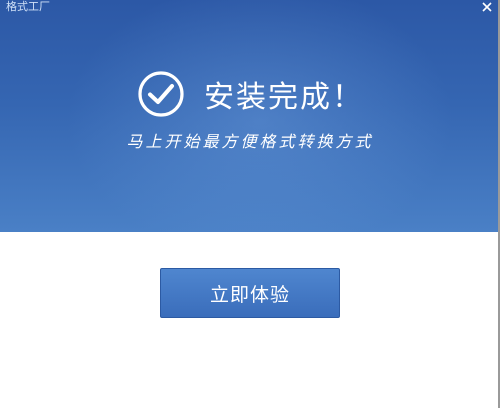 This screenshot has width=500, height=408. I want to click on success-subtitle: 马上开始最方便格式转换方式, so click(250, 141).